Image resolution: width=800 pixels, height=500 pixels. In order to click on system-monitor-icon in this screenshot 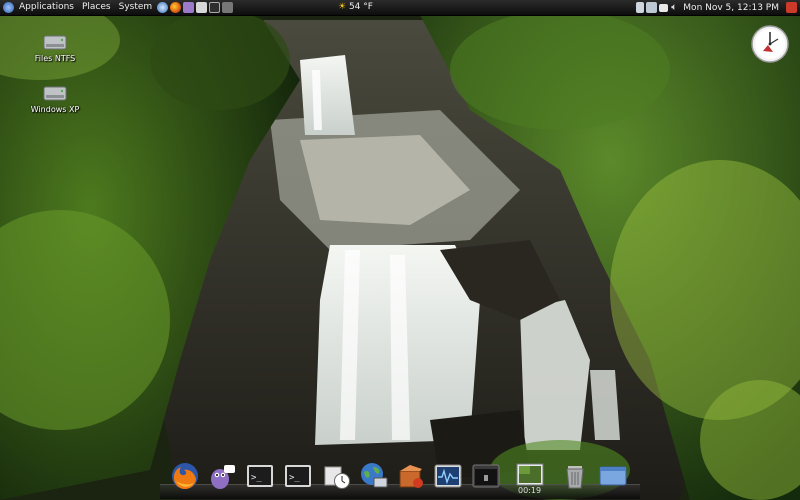, I will do `click(448, 476)`.